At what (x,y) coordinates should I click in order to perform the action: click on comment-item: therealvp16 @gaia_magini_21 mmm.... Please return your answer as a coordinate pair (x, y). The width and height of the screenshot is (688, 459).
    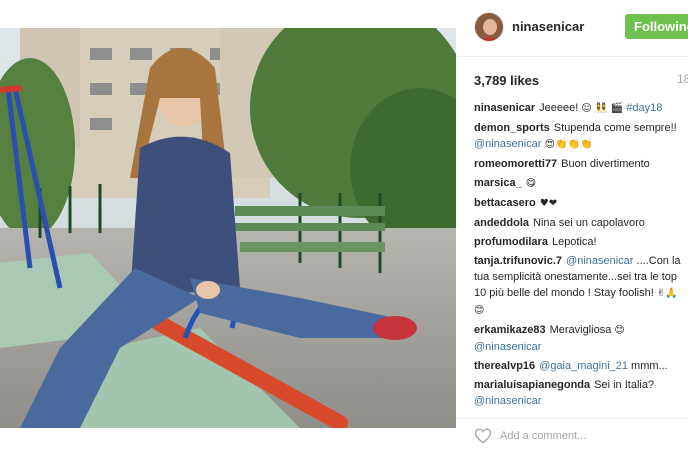
    Looking at the image, I should click on (581, 366).